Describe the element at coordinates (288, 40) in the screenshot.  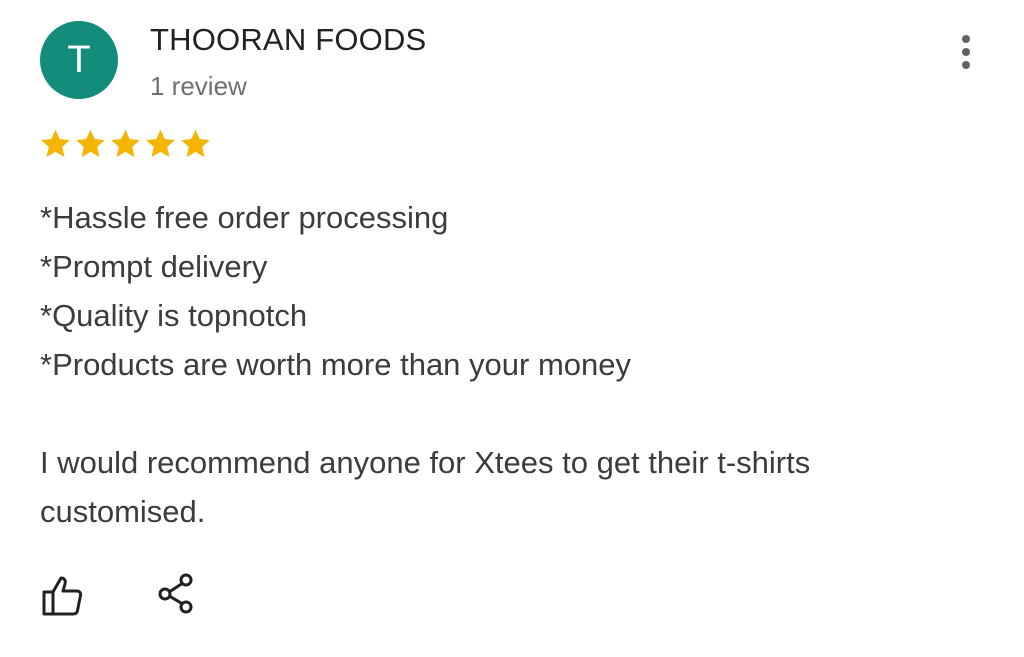
I see `reviewer-name: THOORAN FOODS` at that location.